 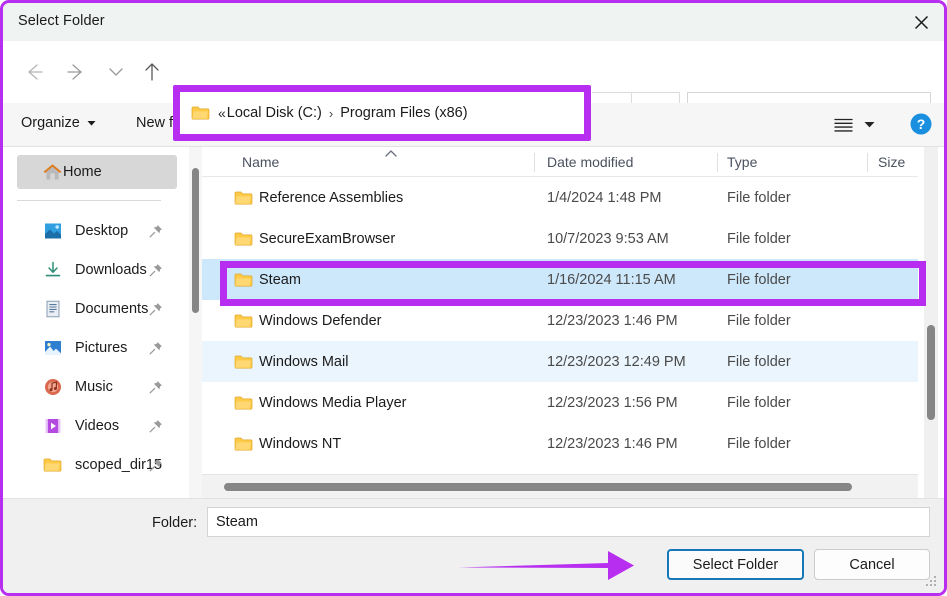 I want to click on up-one-level-button, so click(x=152, y=72).